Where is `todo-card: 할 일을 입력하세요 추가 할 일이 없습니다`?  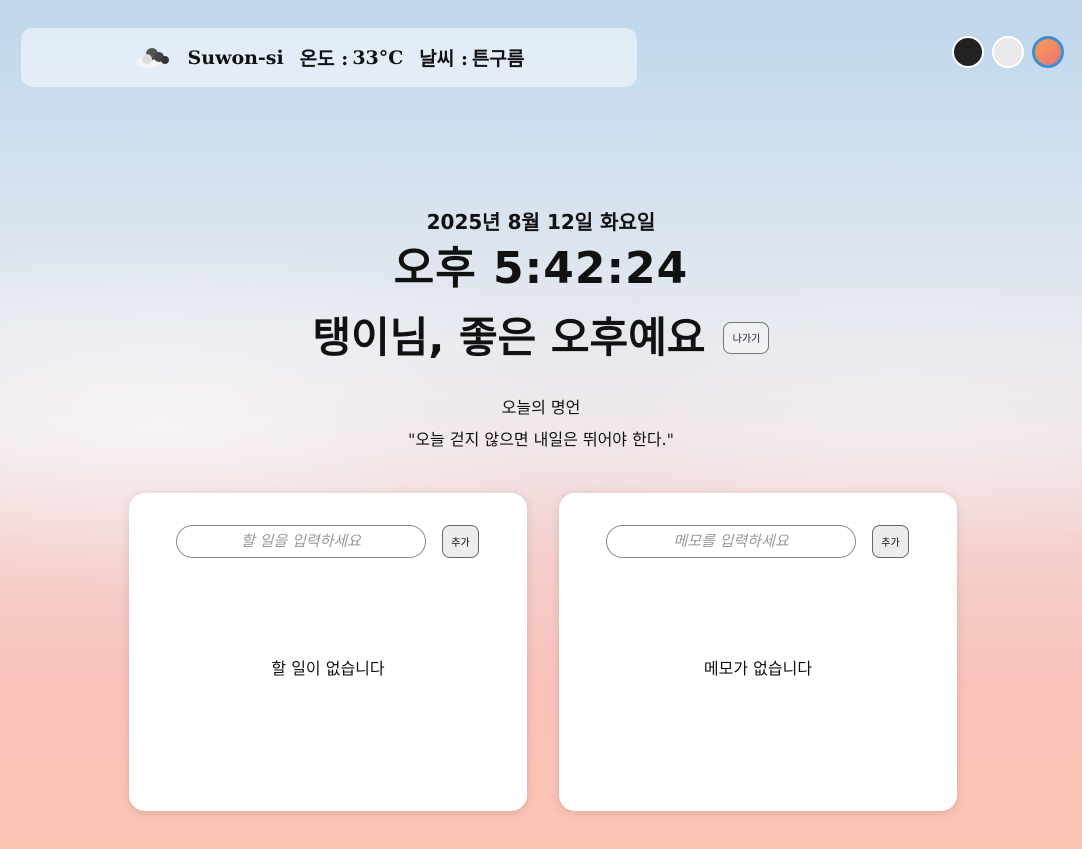
todo-card: 할 일을 입력하세요 추가 할 일이 없습니다 is located at coordinates (328, 652).